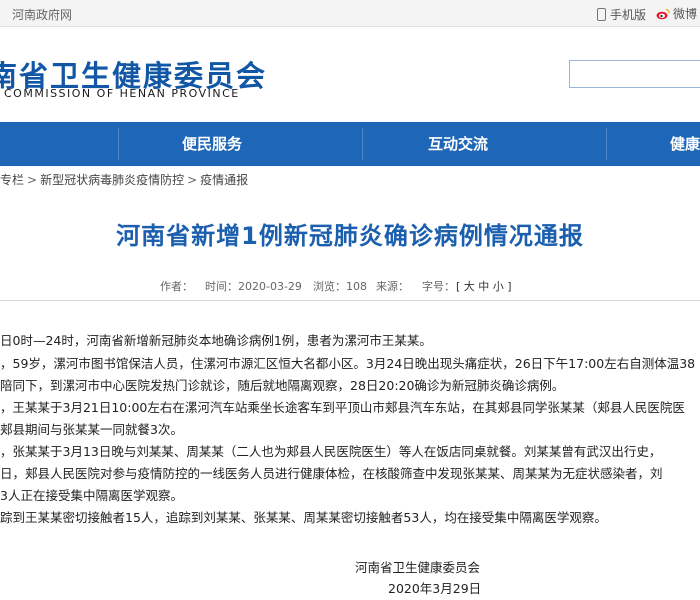  Describe the element at coordinates (685, 14) in the screenshot. I see `weibo-label: 微博` at that location.